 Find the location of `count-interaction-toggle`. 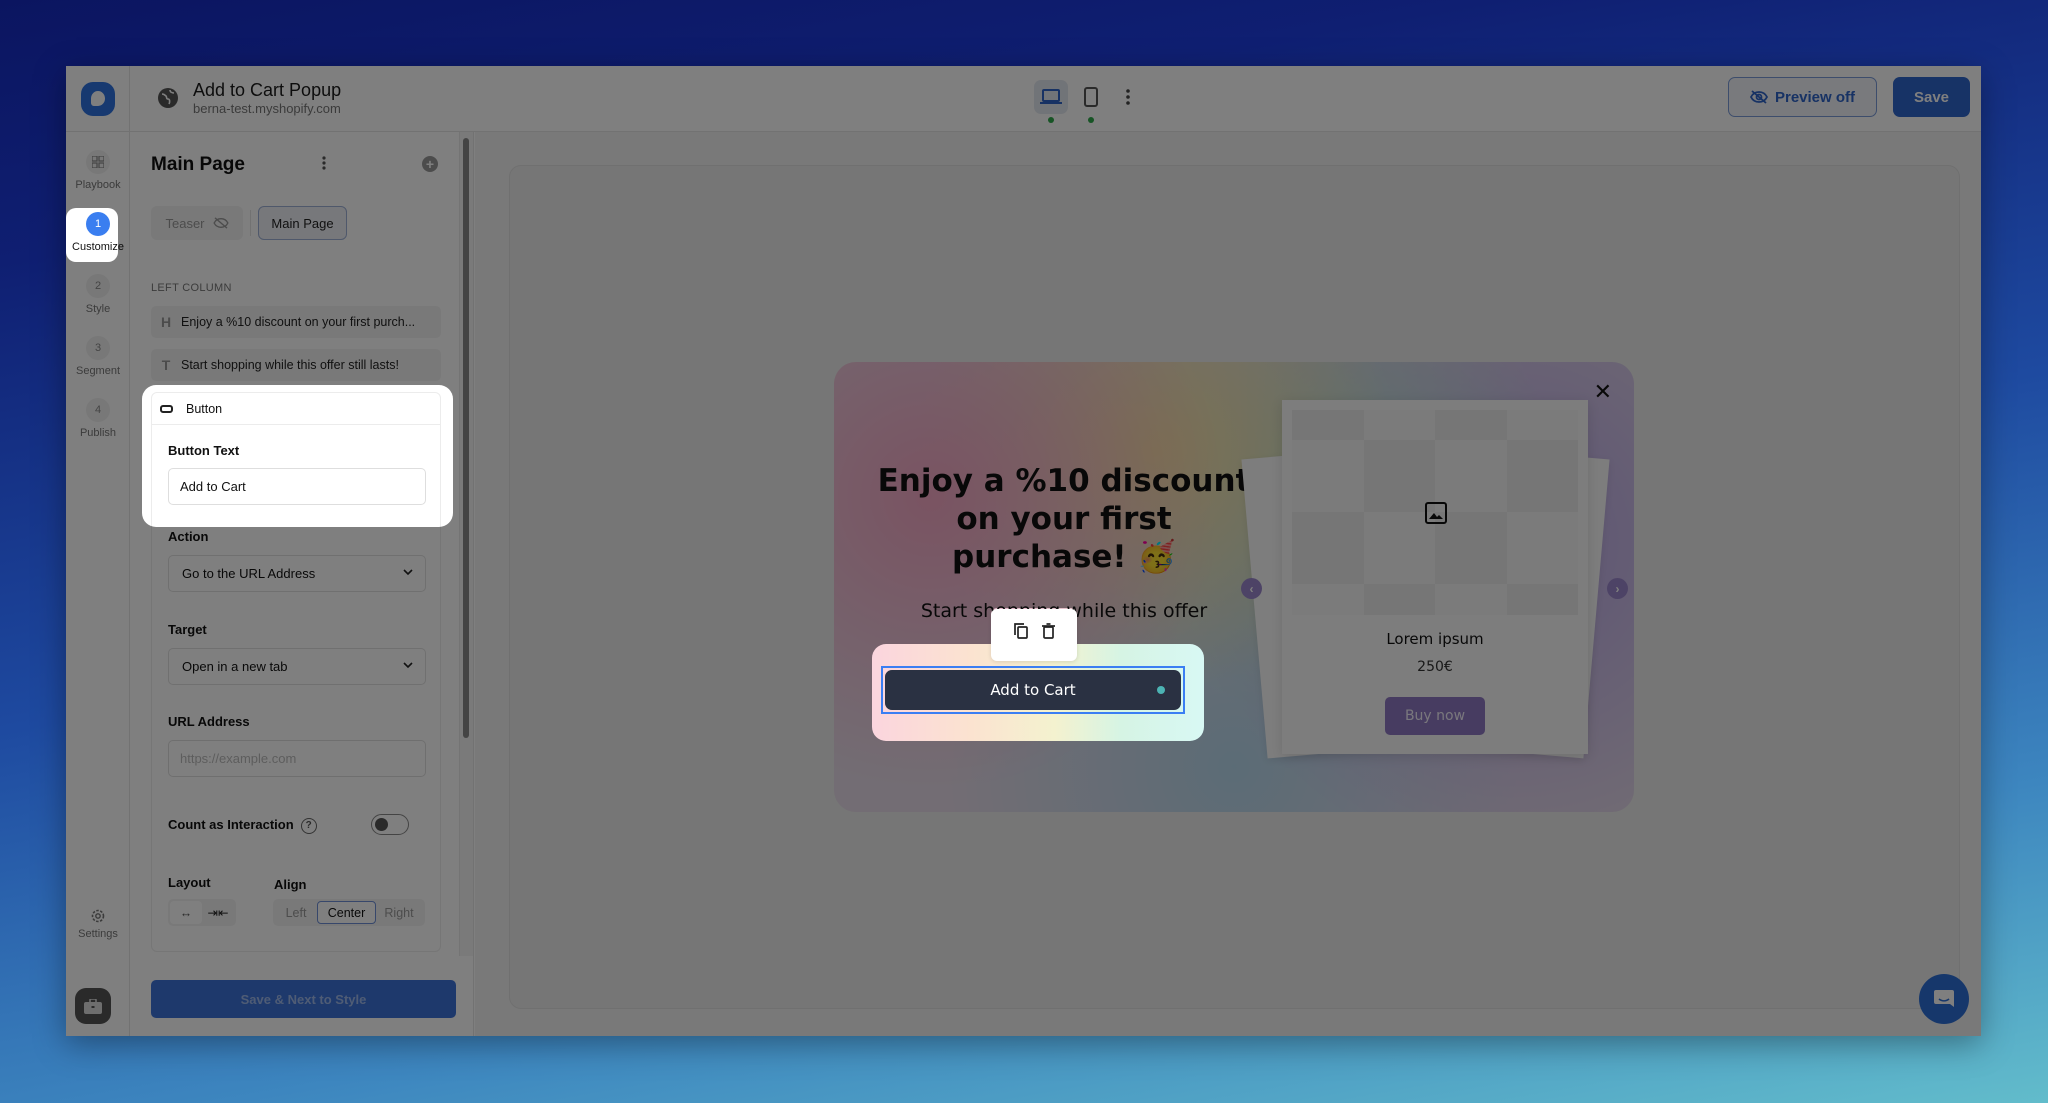

count-interaction-toggle is located at coordinates (390, 824).